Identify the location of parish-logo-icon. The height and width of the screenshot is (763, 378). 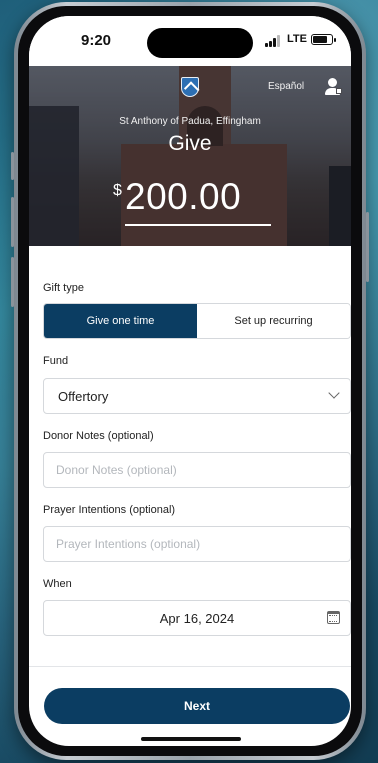
(190, 87).